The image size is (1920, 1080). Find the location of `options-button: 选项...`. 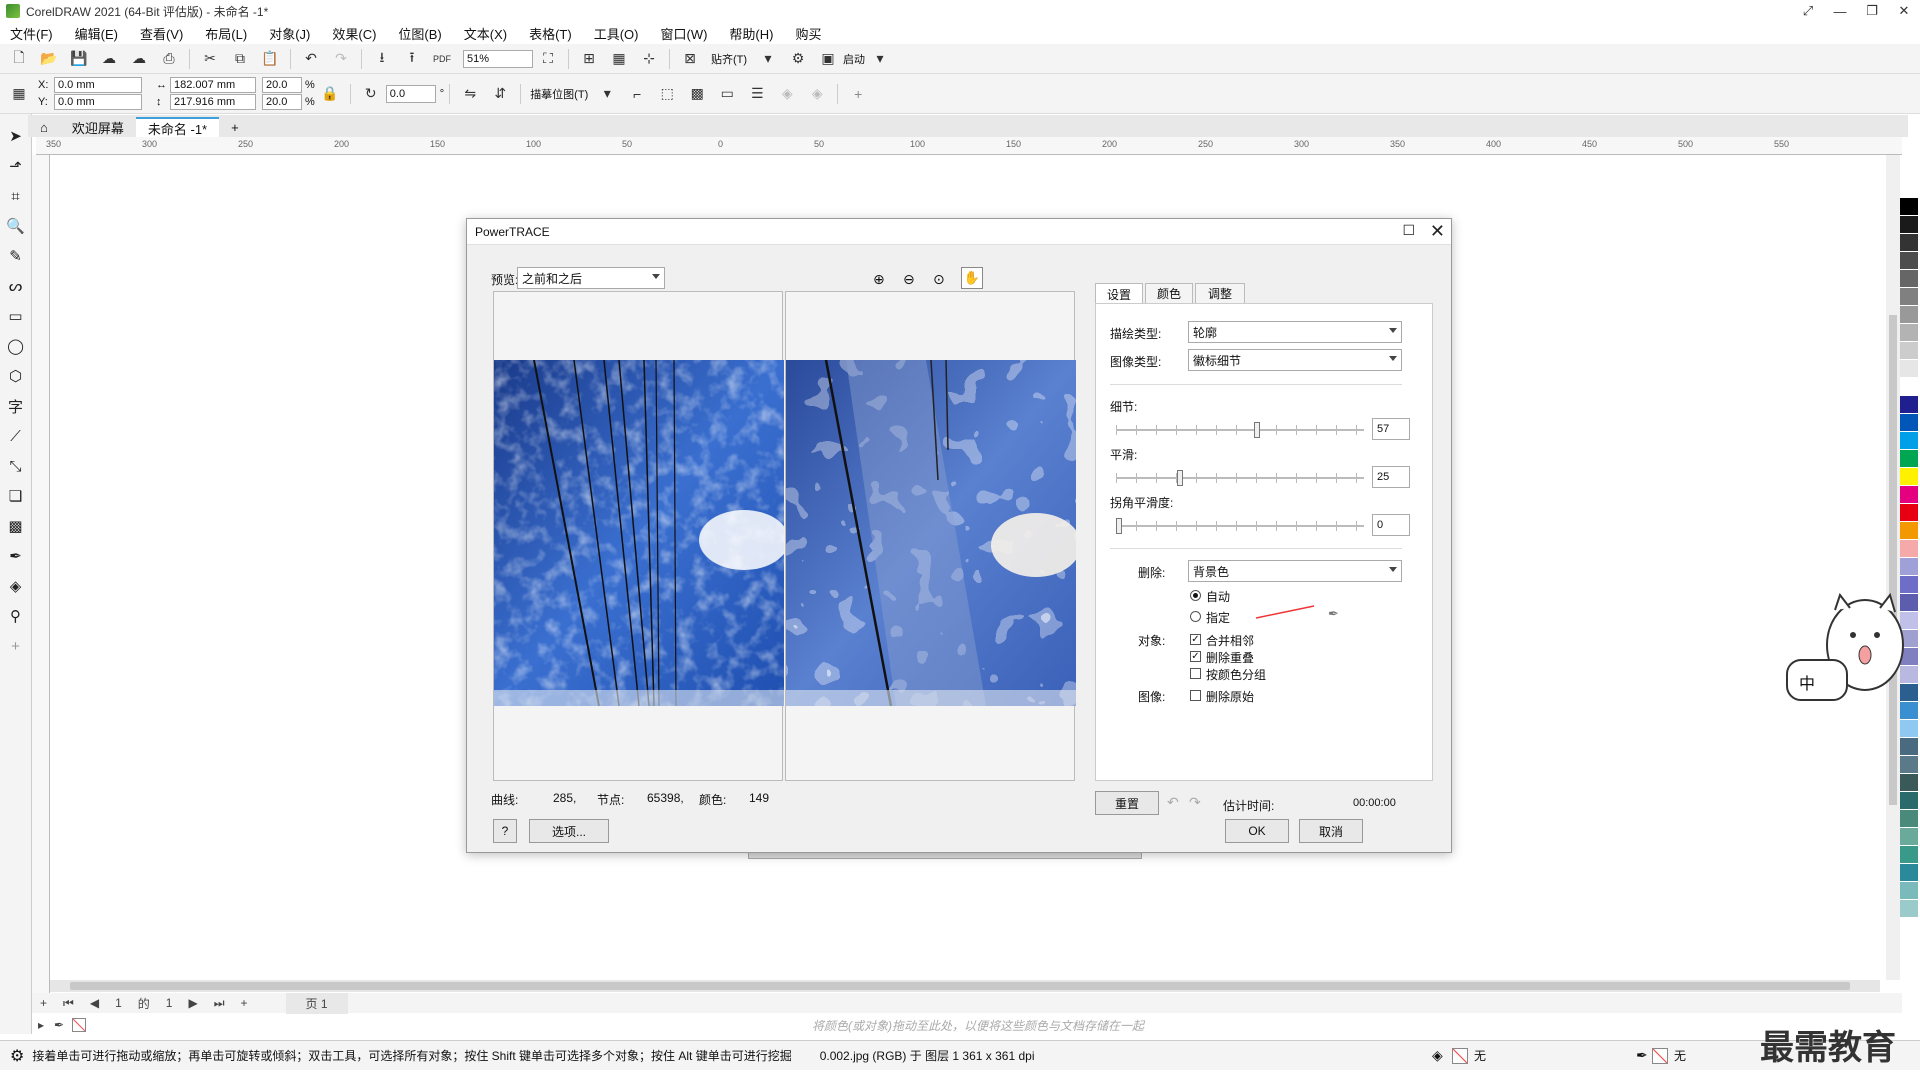

options-button: 选项... is located at coordinates (569, 831).